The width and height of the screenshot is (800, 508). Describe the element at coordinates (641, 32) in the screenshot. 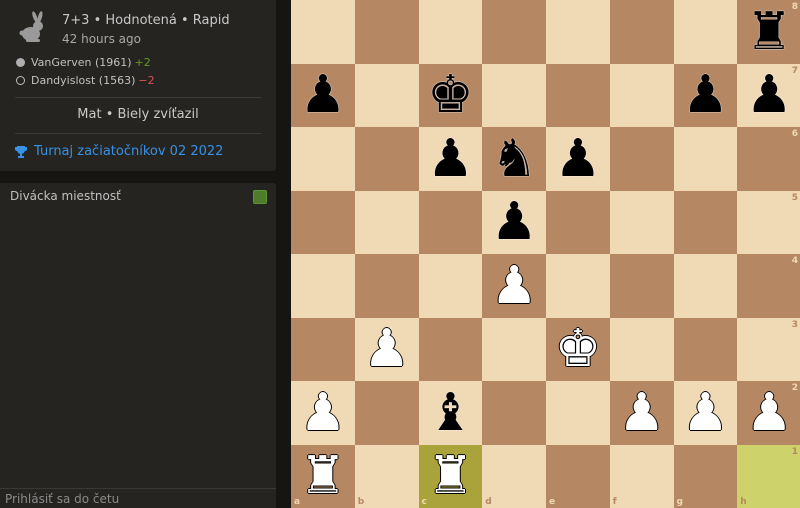

I see `square-f8` at that location.